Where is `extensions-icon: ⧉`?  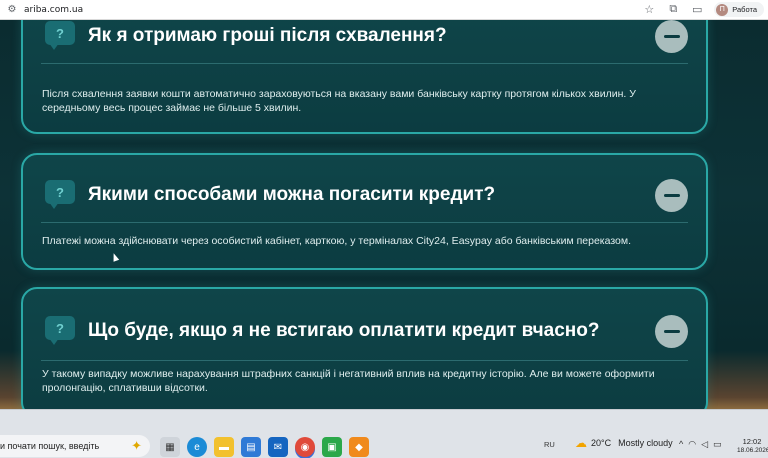 extensions-icon: ⧉ is located at coordinates (673, 9).